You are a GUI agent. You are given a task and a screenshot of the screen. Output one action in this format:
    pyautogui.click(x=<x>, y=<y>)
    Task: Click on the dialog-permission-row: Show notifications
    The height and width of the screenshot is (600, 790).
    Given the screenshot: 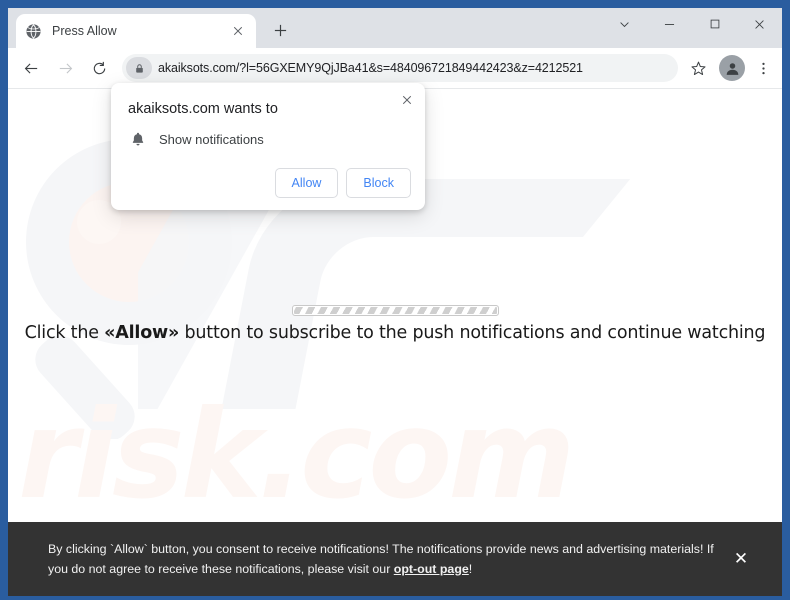 What is the action you would take?
    pyautogui.click(x=196, y=139)
    